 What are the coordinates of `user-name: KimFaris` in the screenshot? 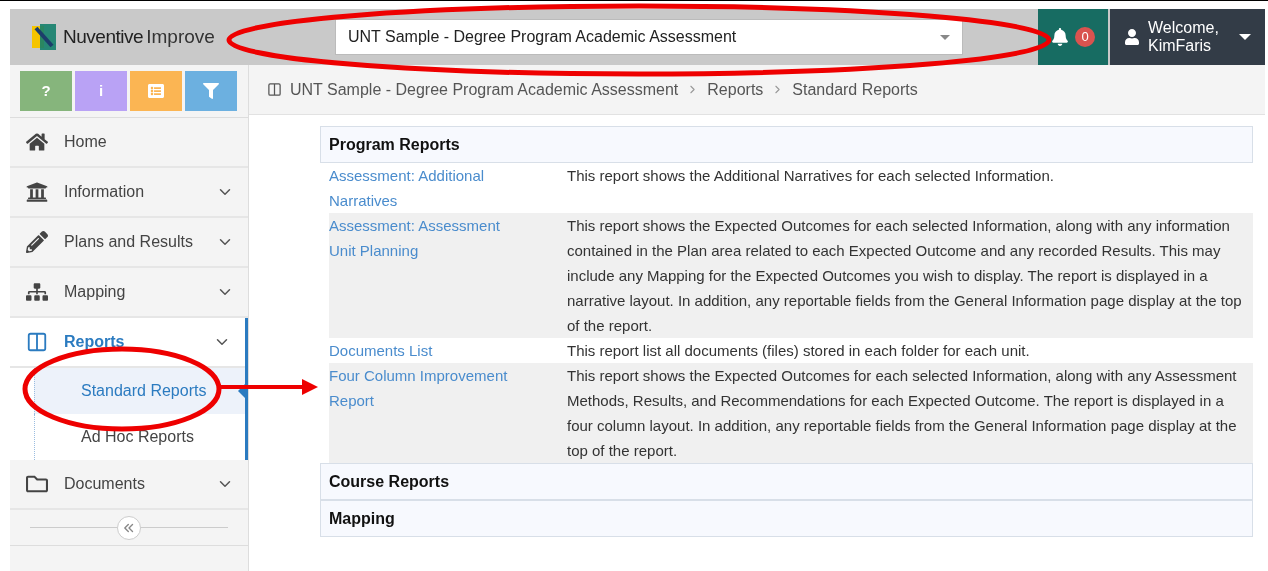 It's located at (1180, 46).